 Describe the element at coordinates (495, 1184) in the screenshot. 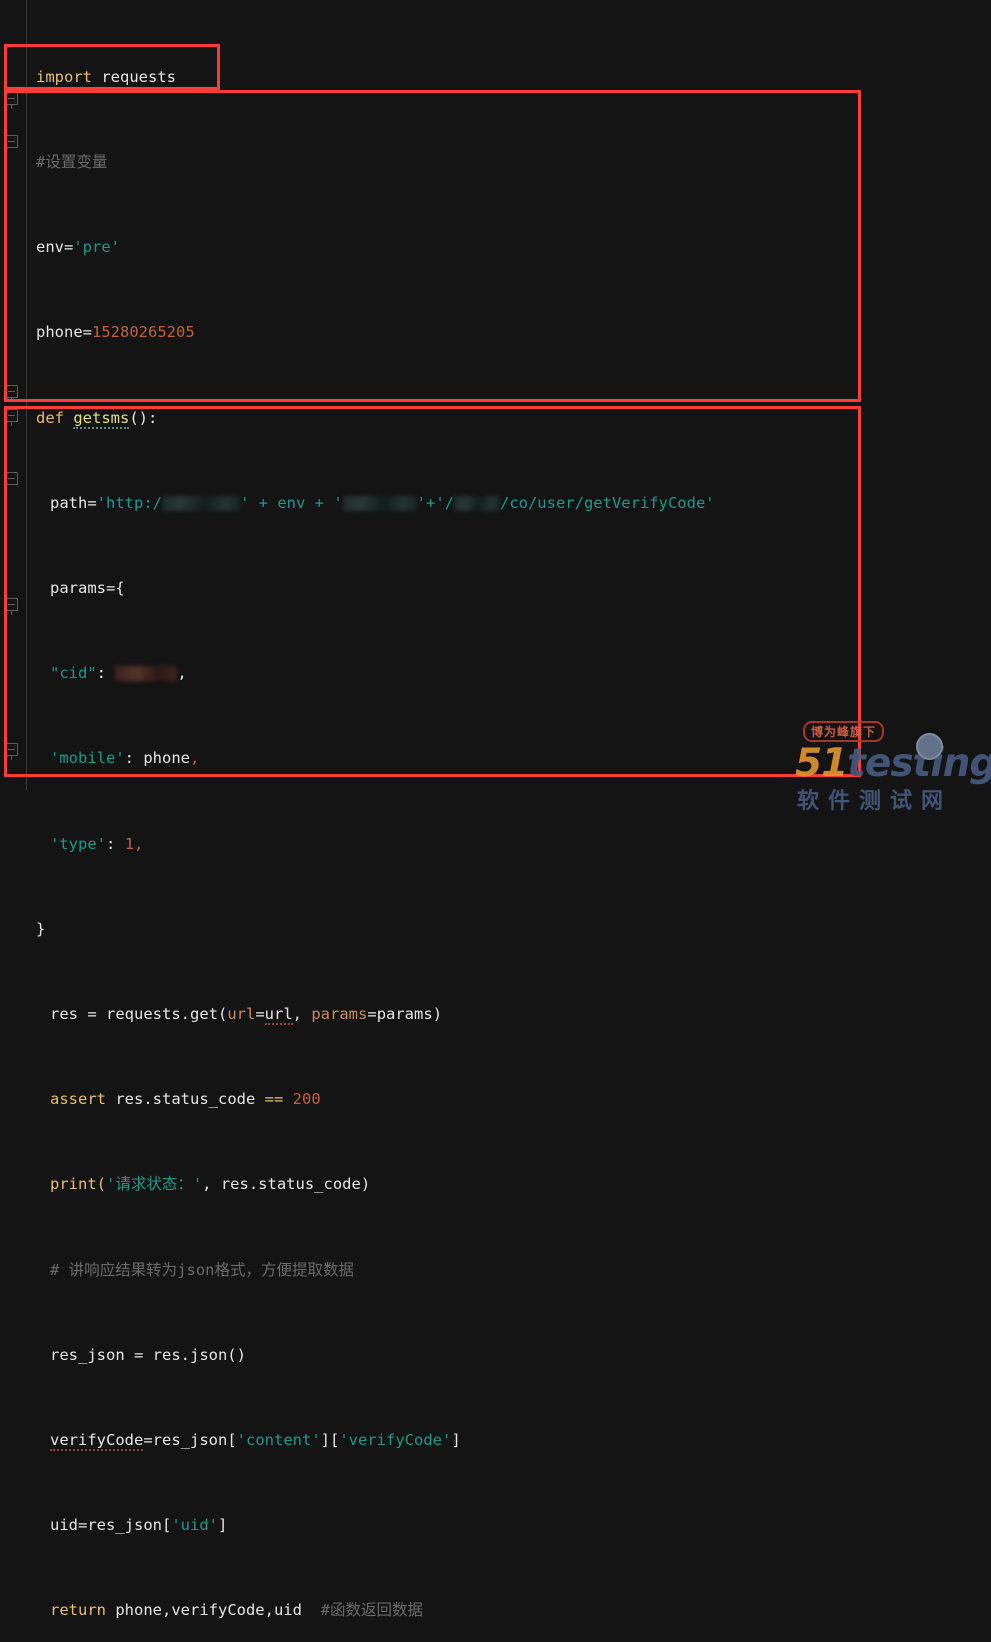

I see `code-line: print('请求状态：', res.status_code)` at that location.